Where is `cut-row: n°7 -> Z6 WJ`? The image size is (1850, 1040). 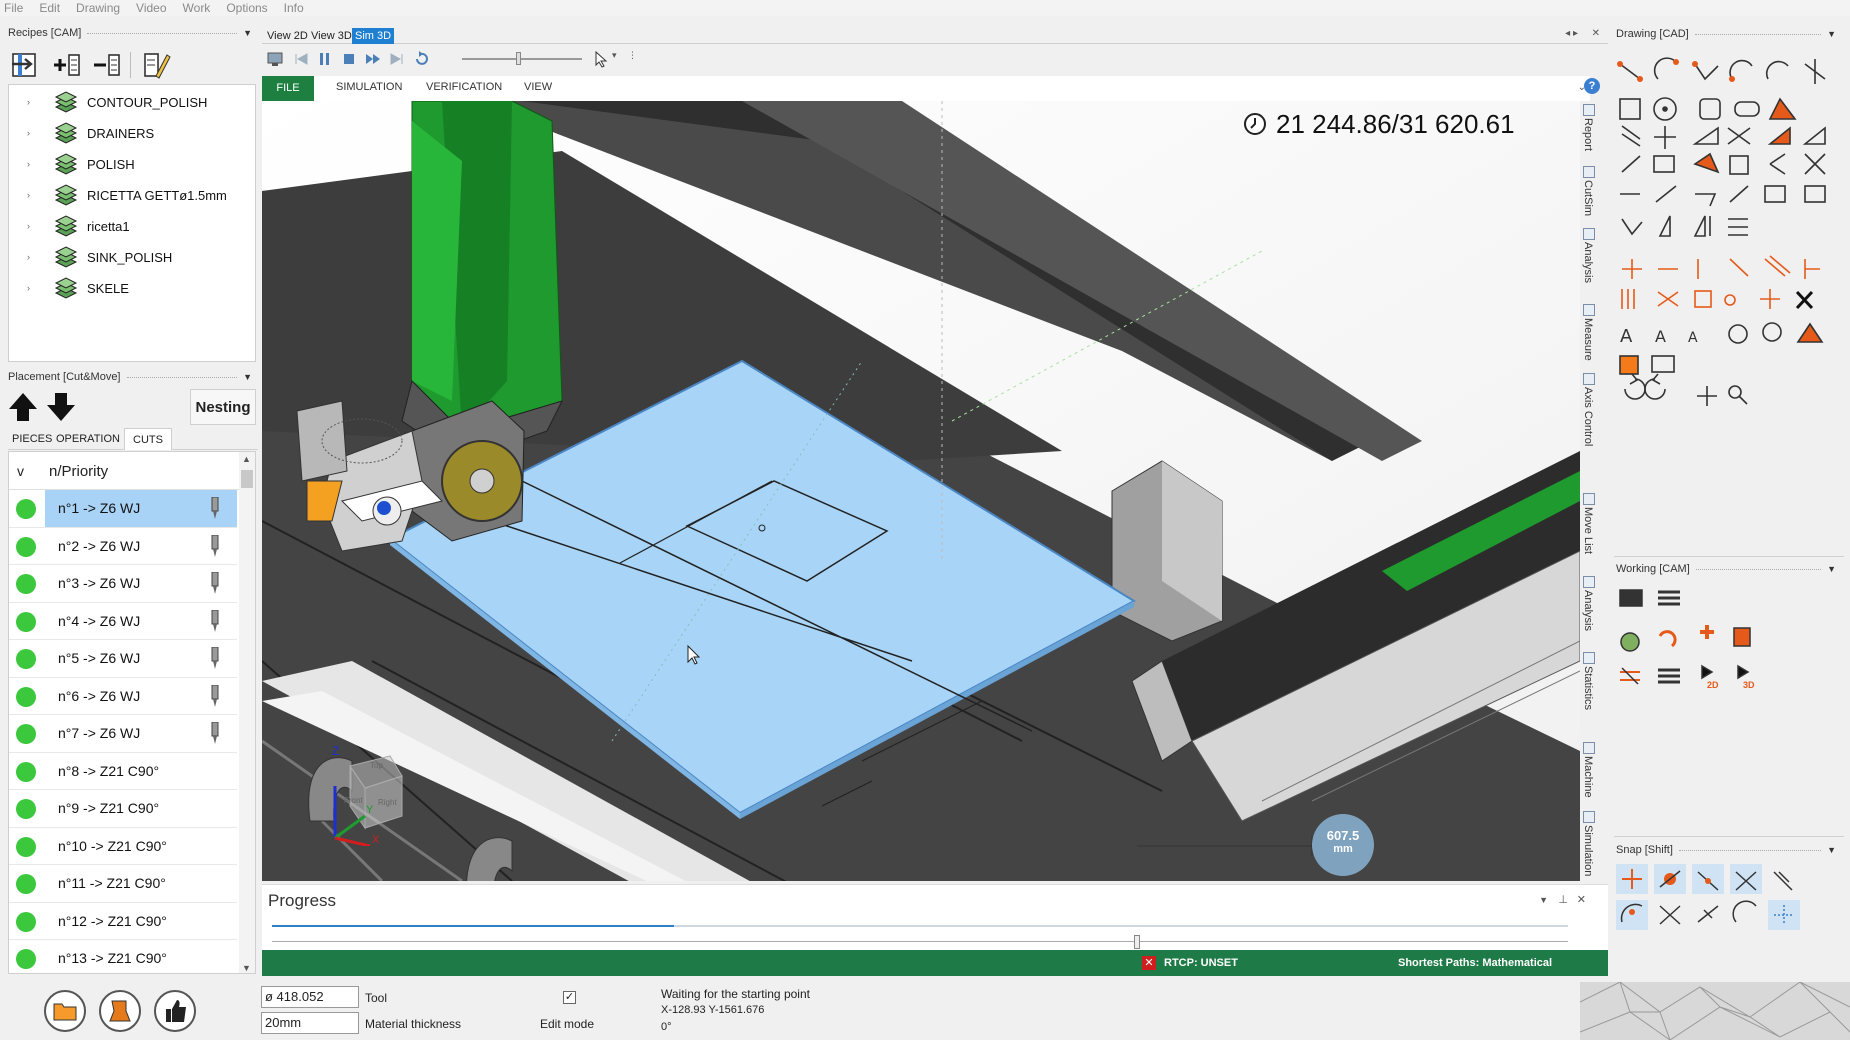 cut-row: n°7 -> Z6 WJ is located at coordinates (123, 734).